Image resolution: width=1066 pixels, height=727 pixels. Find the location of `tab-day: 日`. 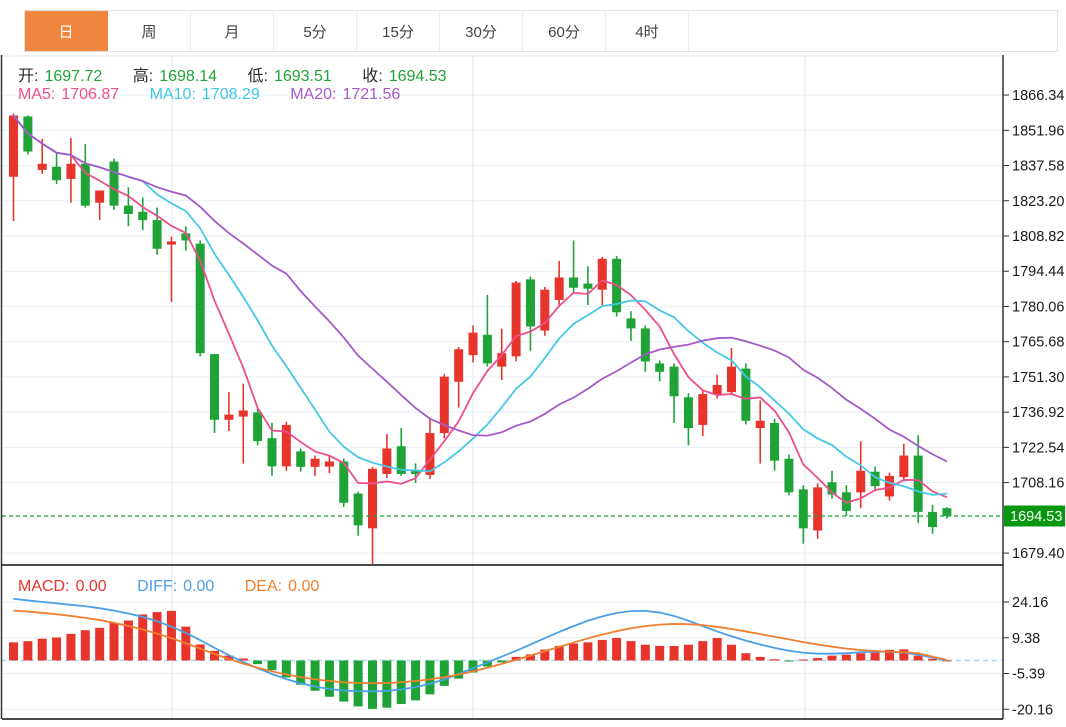

tab-day: 日 is located at coordinates (66, 31).